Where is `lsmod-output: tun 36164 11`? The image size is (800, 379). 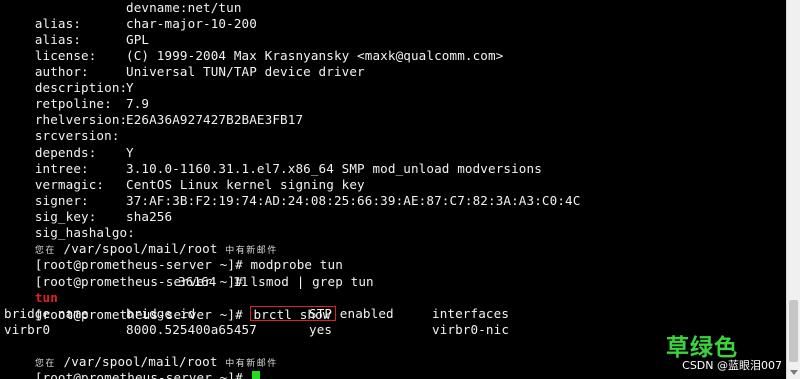
lsmod-output: tun 36164 11 is located at coordinates (126, 289).